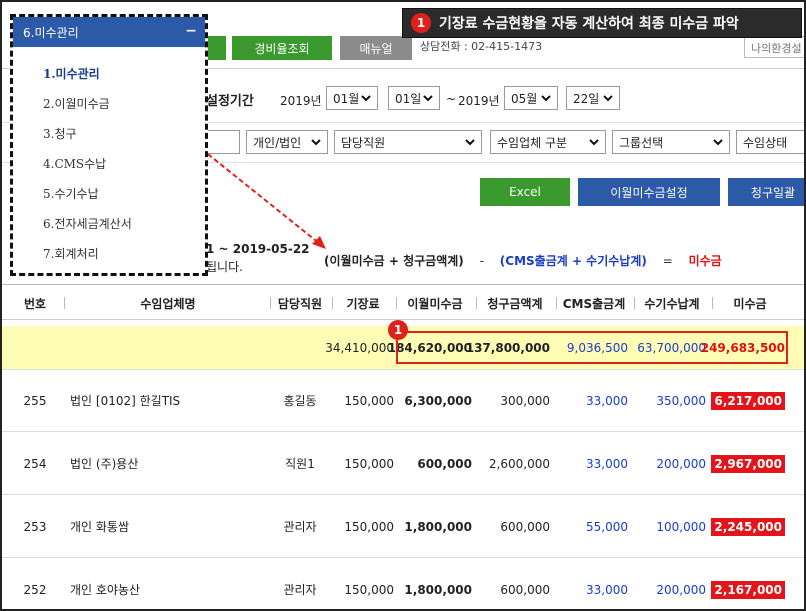 The image size is (806, 611). What do you see at coordinates (421, 23) in the screenshot?
I see `callout-banner-badge: 1` at bounding box center [421, 23].